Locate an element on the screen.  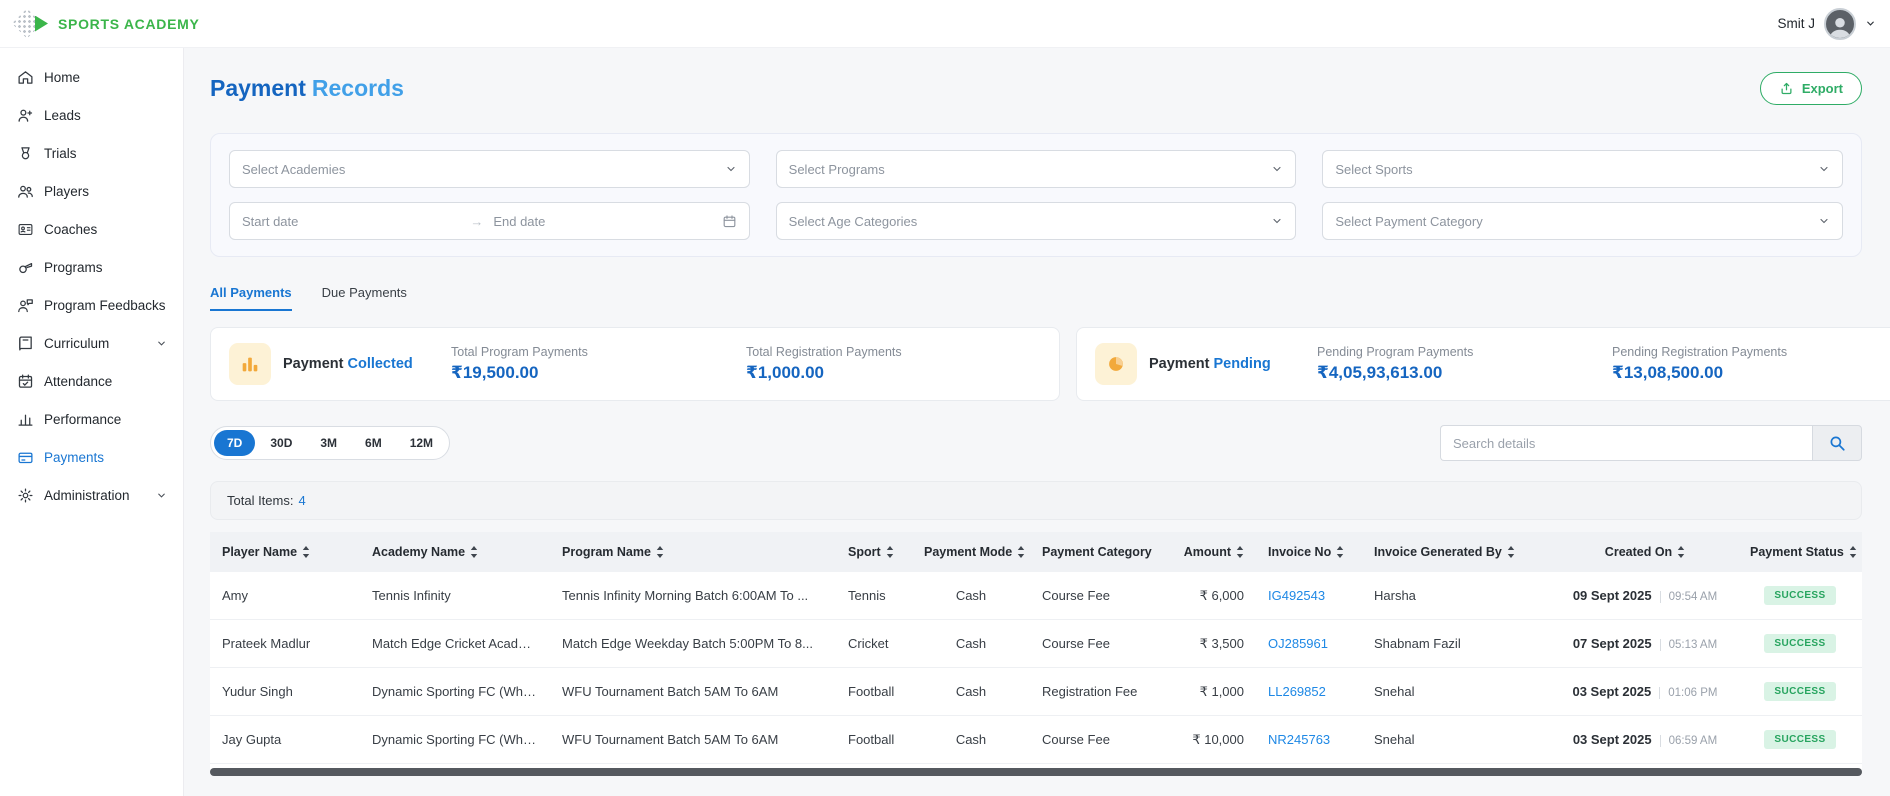
search-button is located at coordinates (1837, 443).